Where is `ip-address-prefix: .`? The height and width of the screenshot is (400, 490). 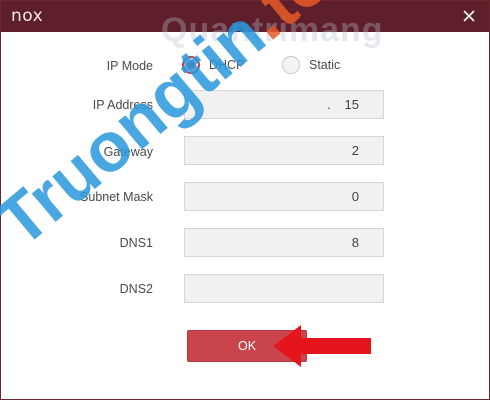 ip-address-prefix: . is located at coordinates (329, 104).